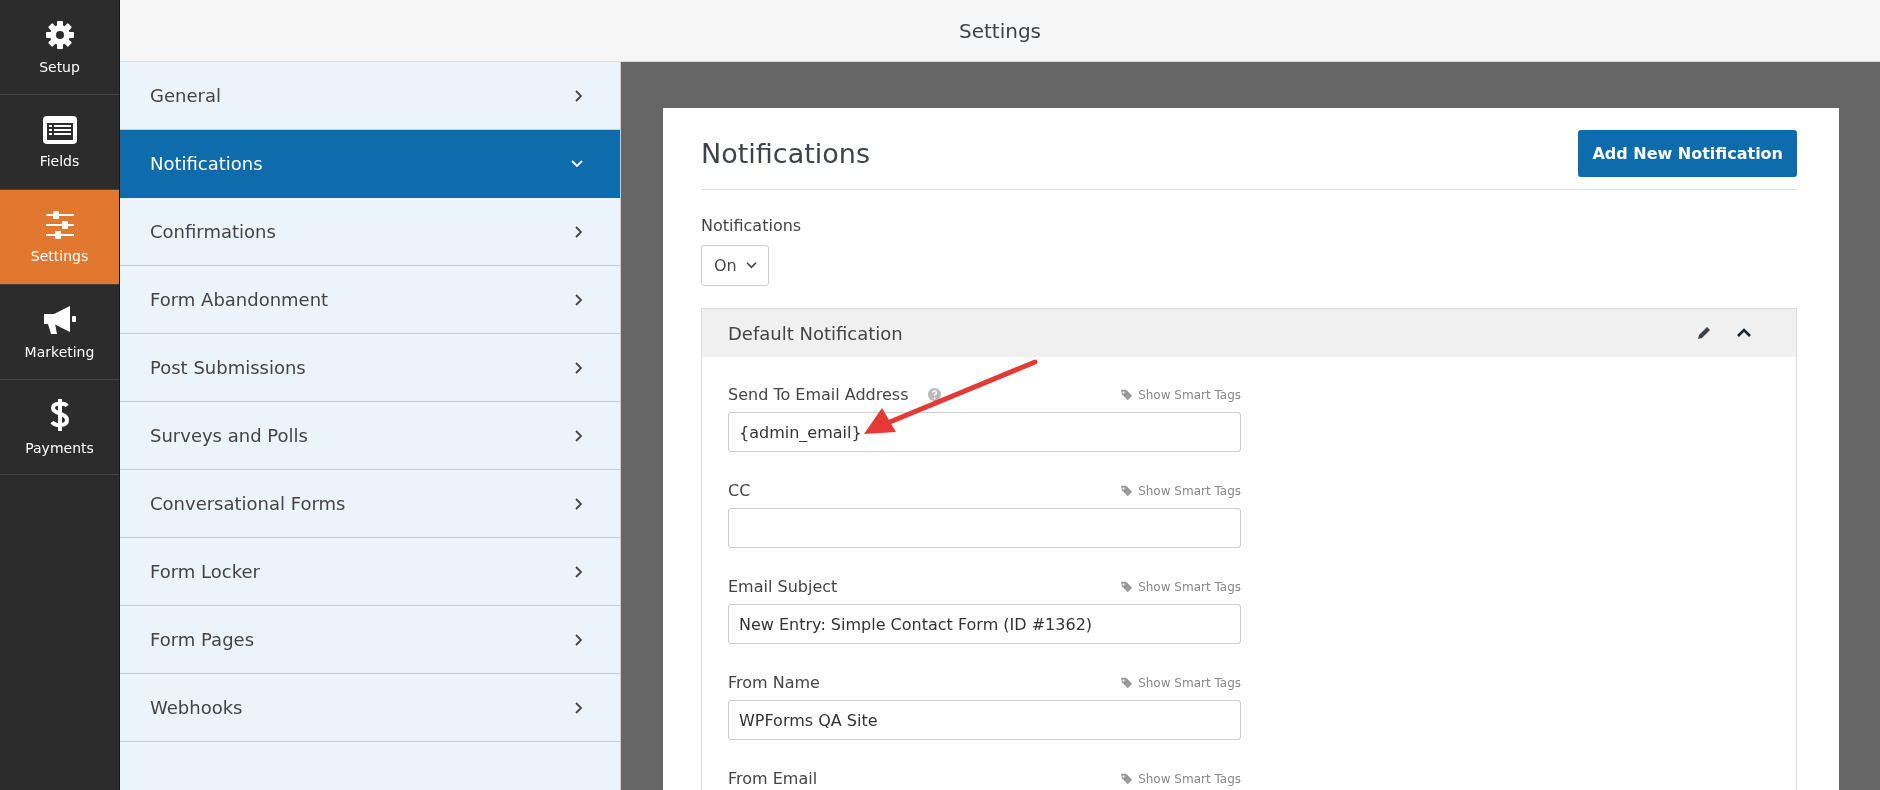  I want to click on field-label: Notifications, so click(752, 225).